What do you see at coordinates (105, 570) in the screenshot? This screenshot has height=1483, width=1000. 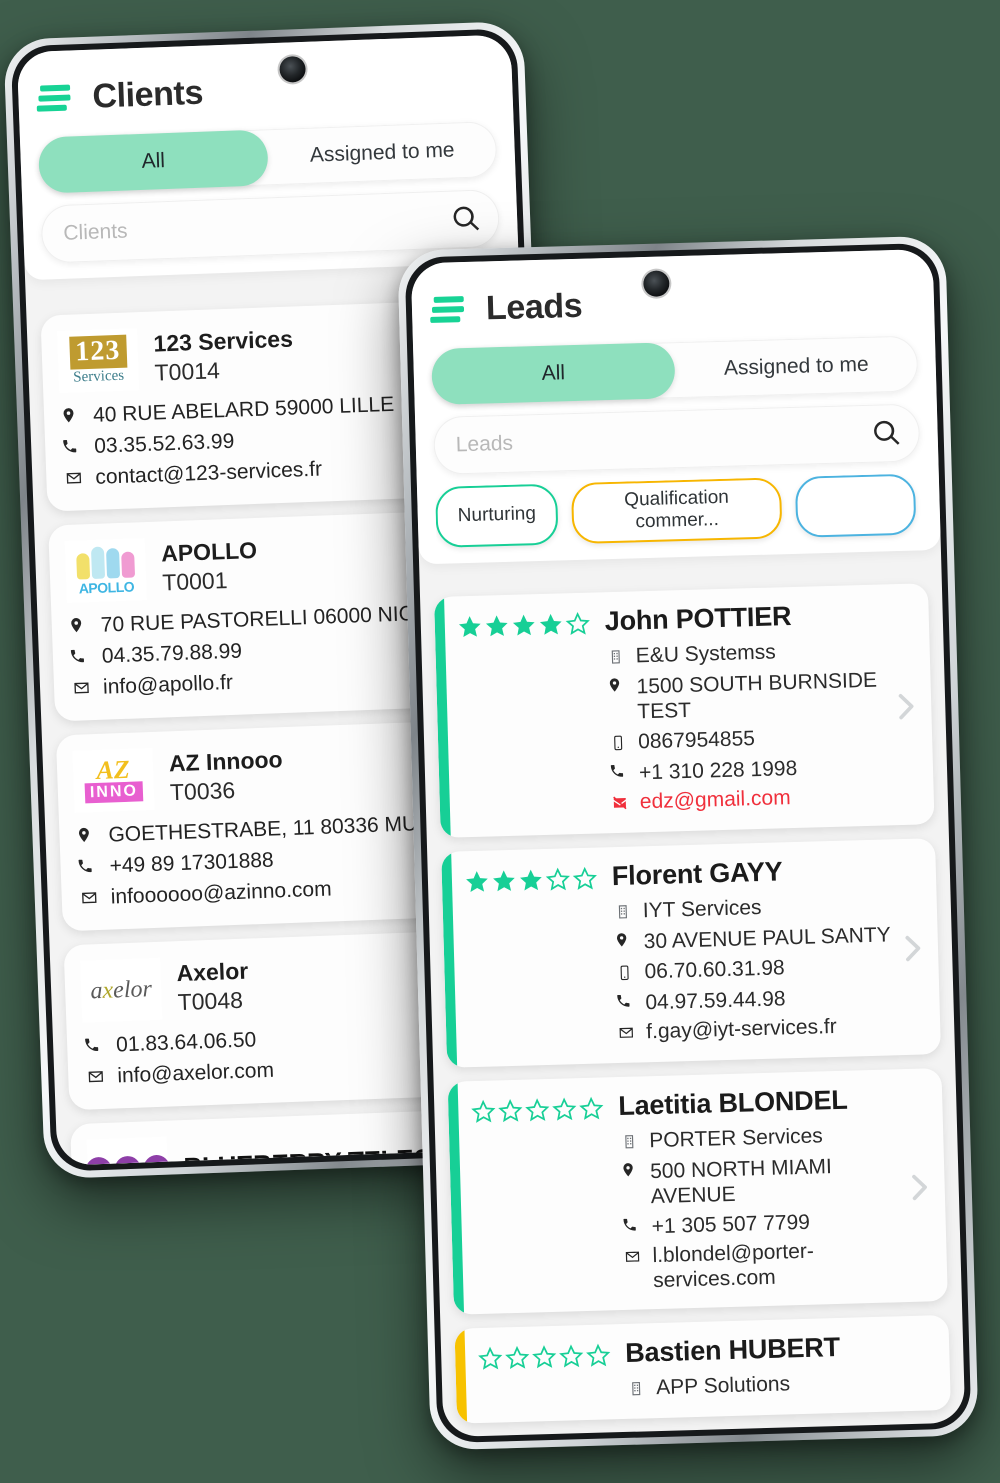 I see `apollo-logo: APOLLO` at bounding box center [105, 570].